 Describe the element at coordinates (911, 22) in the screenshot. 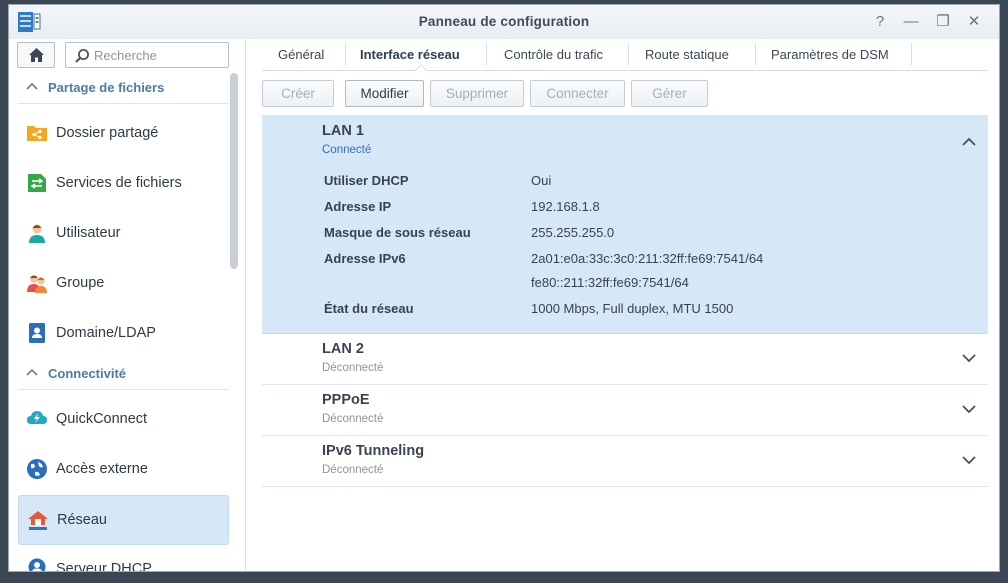

I see `minimize-button: —` at that location.